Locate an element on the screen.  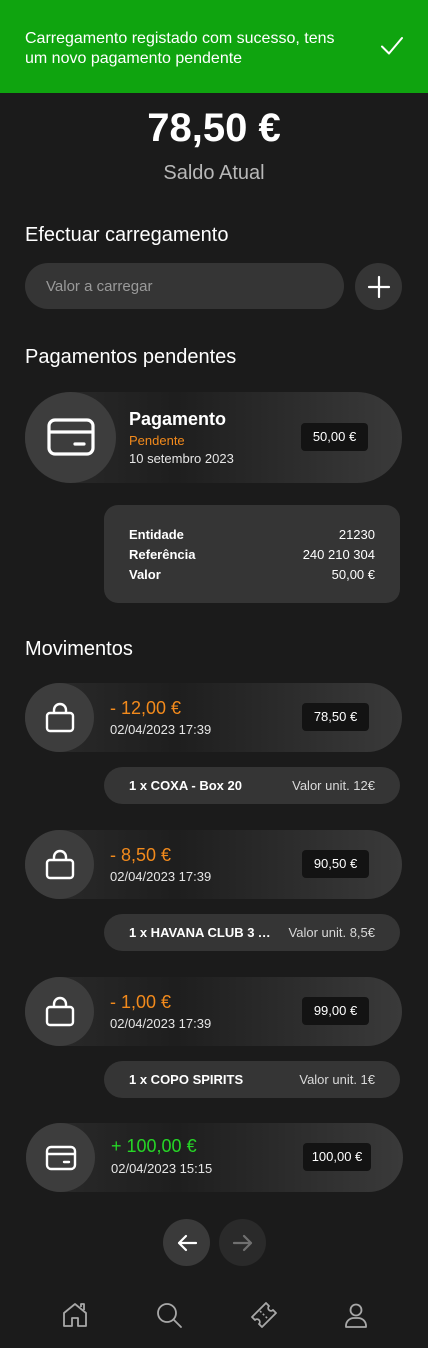
item-name: 1 x HAVANA CLUB 3 ANOS is located at coordinates (204, 932).